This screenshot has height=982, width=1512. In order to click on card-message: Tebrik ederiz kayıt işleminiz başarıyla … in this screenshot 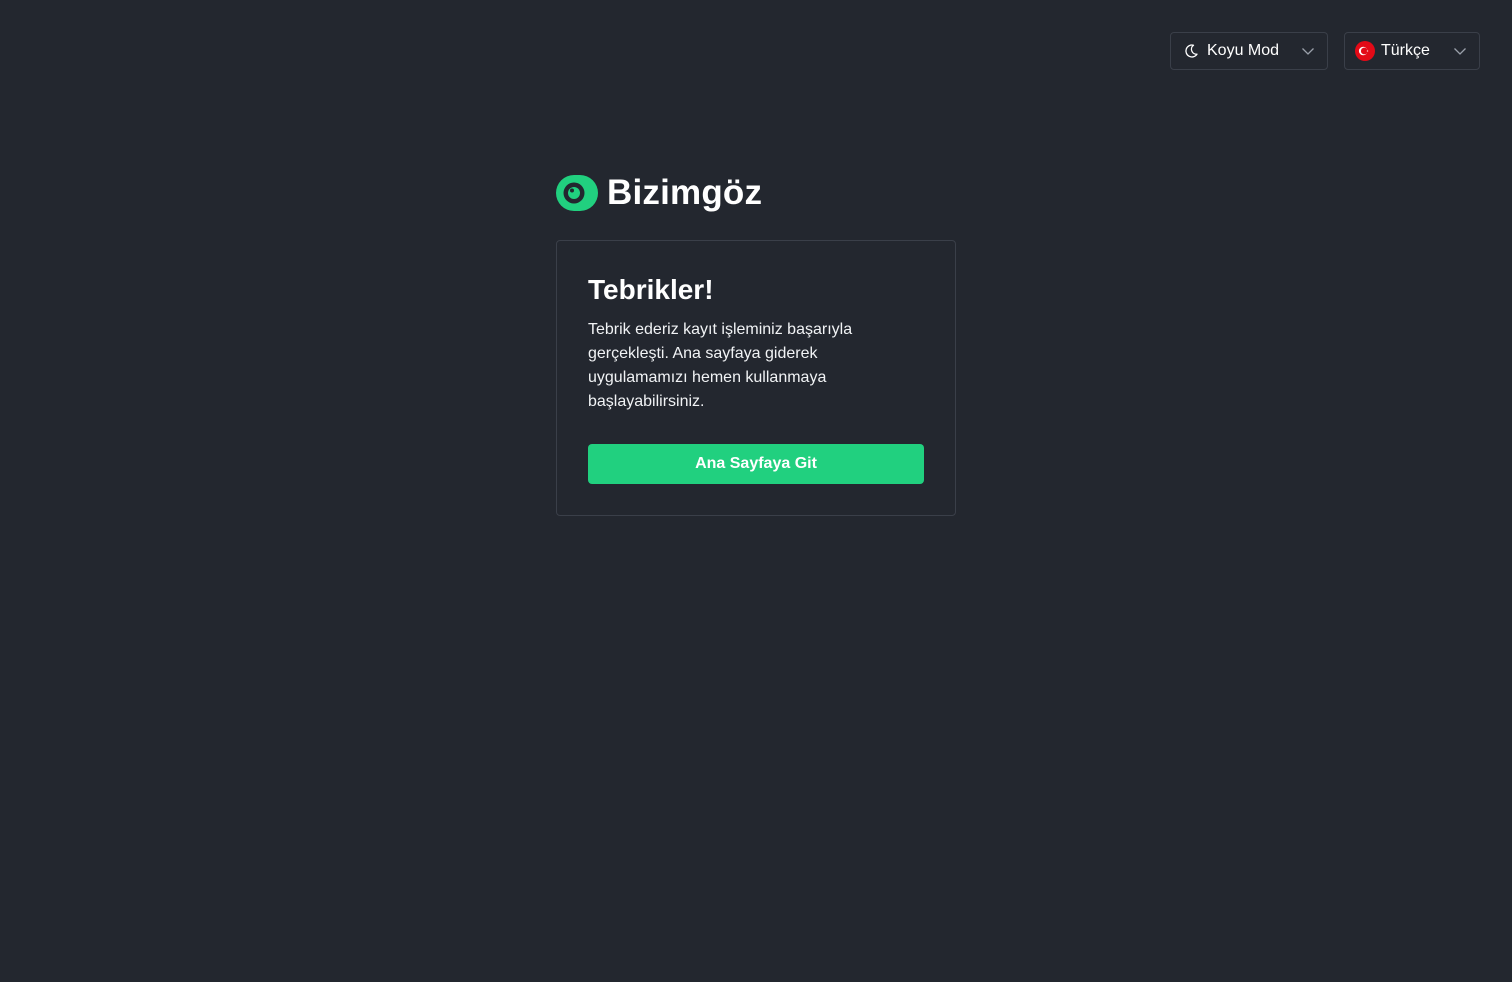, I will do `click(720, 365)`.